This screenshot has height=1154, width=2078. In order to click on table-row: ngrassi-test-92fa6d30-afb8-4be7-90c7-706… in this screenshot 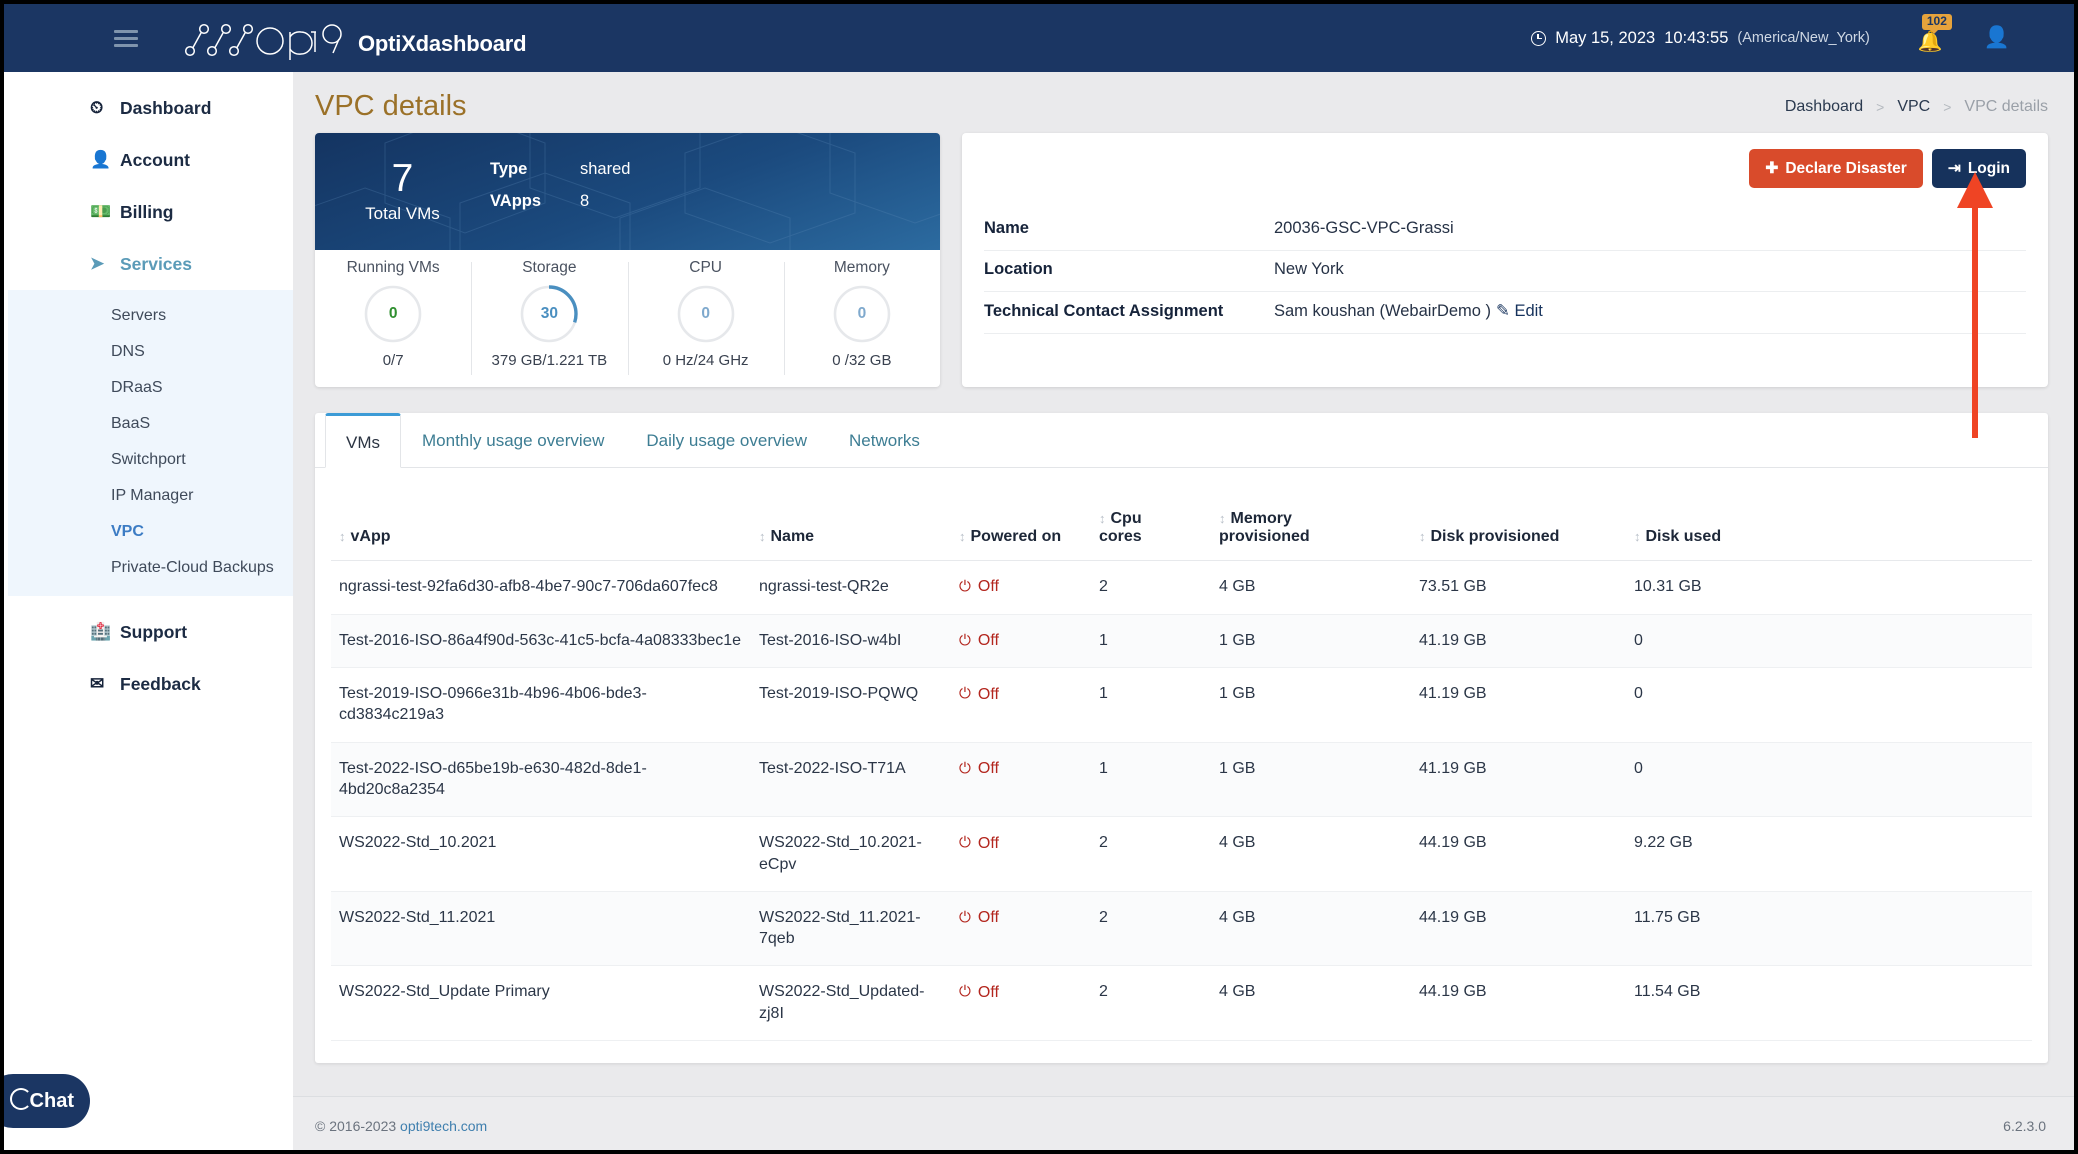, I will do `click(1181, 587)`.